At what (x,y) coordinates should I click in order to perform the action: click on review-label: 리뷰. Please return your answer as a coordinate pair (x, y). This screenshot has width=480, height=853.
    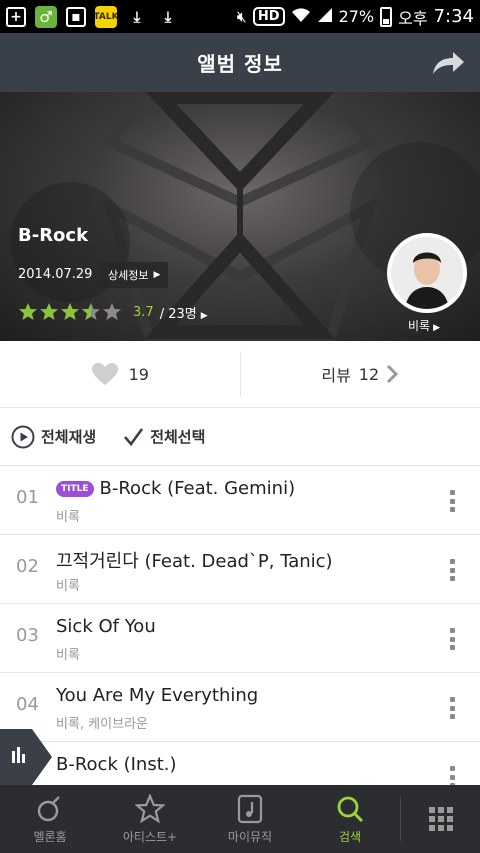
    Looking at the image, I should click on (336, 375).